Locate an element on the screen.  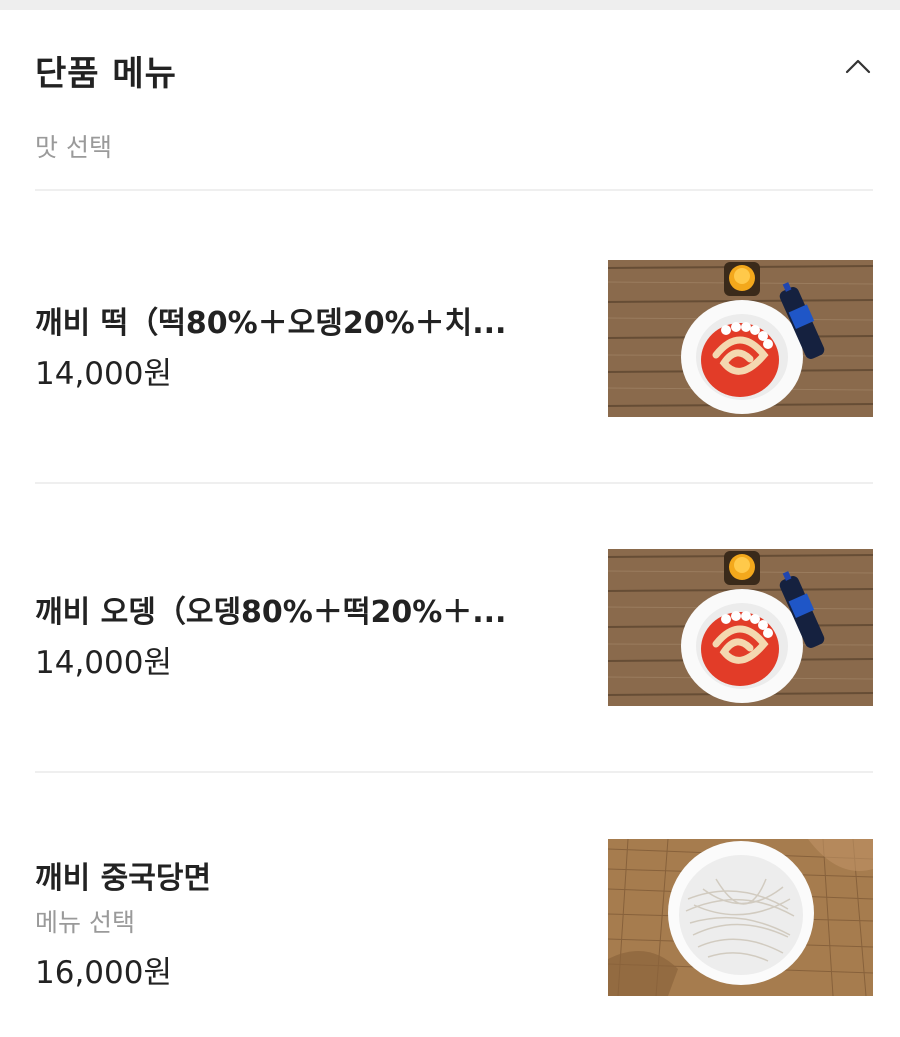
section-header: 단품 메뉴 is located at coordinates (454, 70).